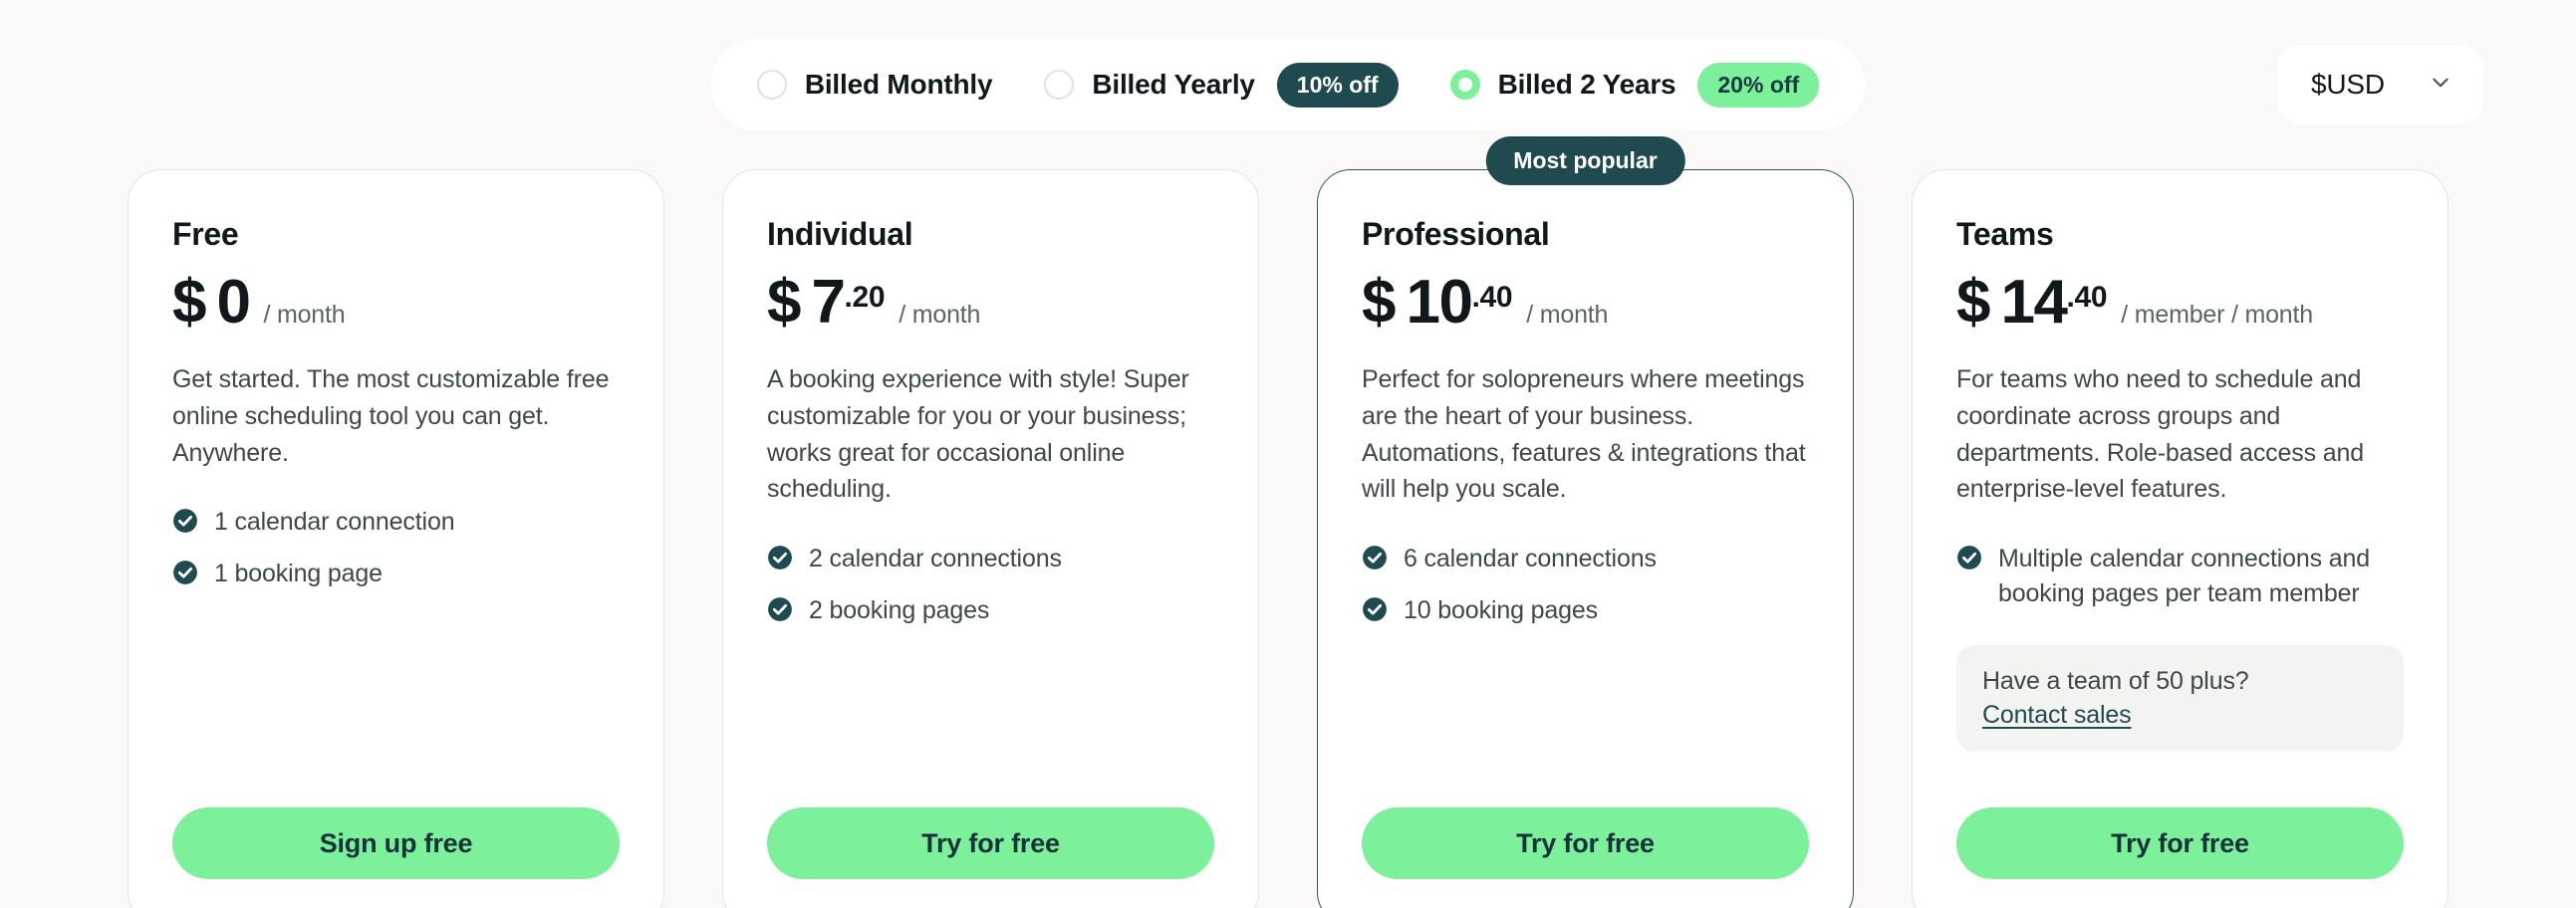  What do you see at coordinates (865, 297) in the screenshot?
I see `price-cents: .20` at bounding box center [865, 297].